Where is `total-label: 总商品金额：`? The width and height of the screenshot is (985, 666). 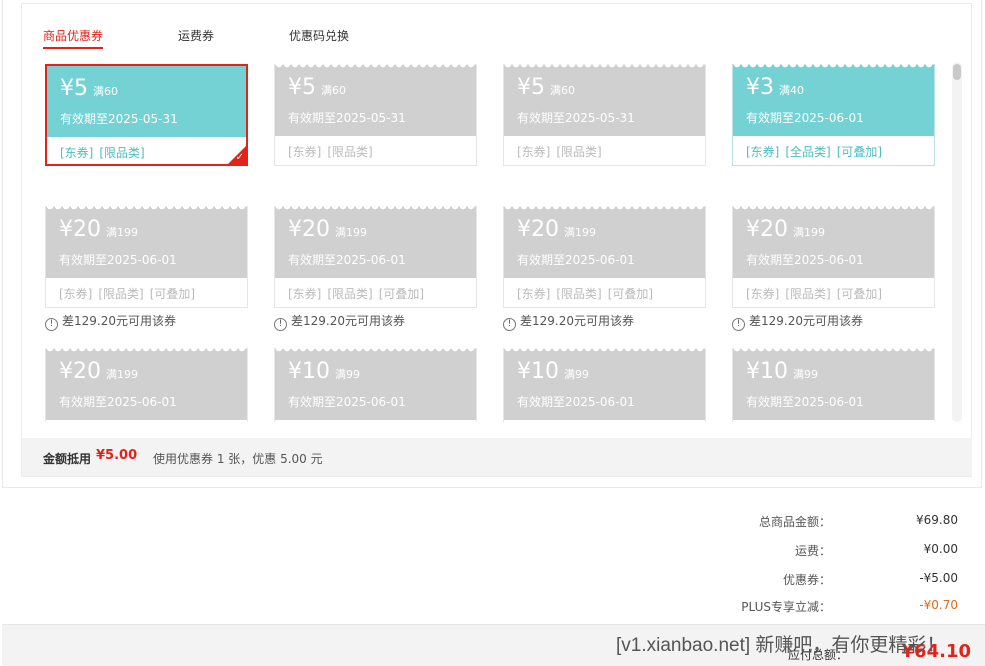
total-label: 总商品金额： is located at coordinates (794, 522).